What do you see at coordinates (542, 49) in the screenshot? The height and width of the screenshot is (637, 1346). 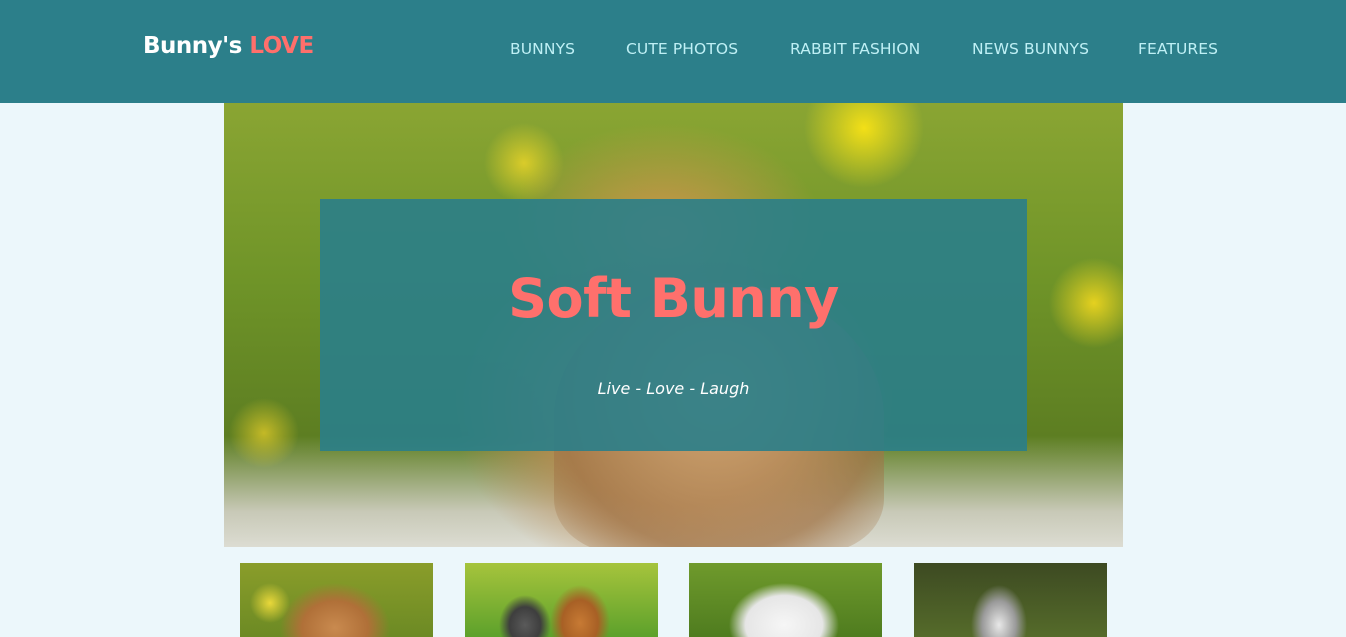 I see `nav-link-bunnys: BUNNYS` at bounding box center [542, 49].